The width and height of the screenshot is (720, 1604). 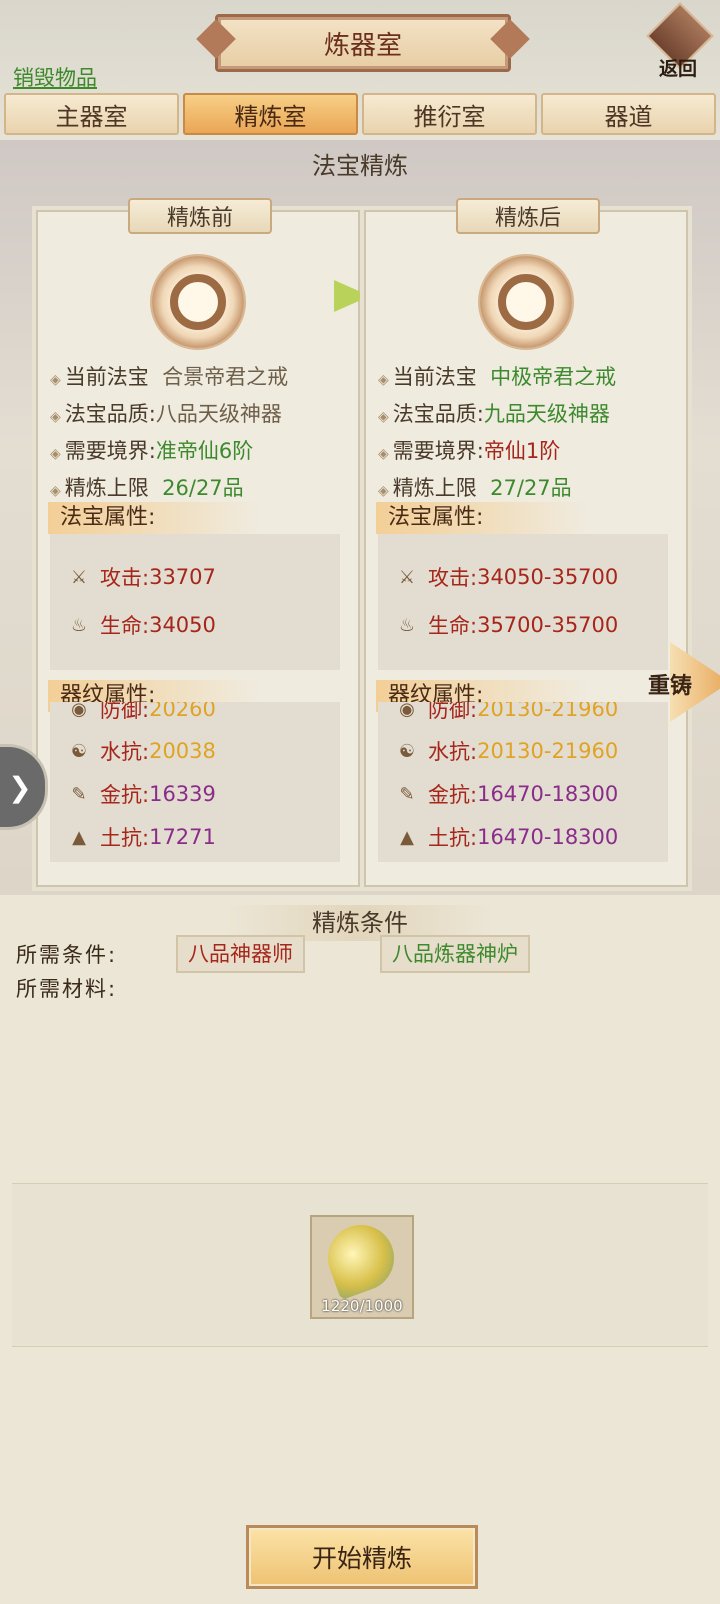 I want to click on field-value: 帝仙1阶, so click(x=522, y=451).